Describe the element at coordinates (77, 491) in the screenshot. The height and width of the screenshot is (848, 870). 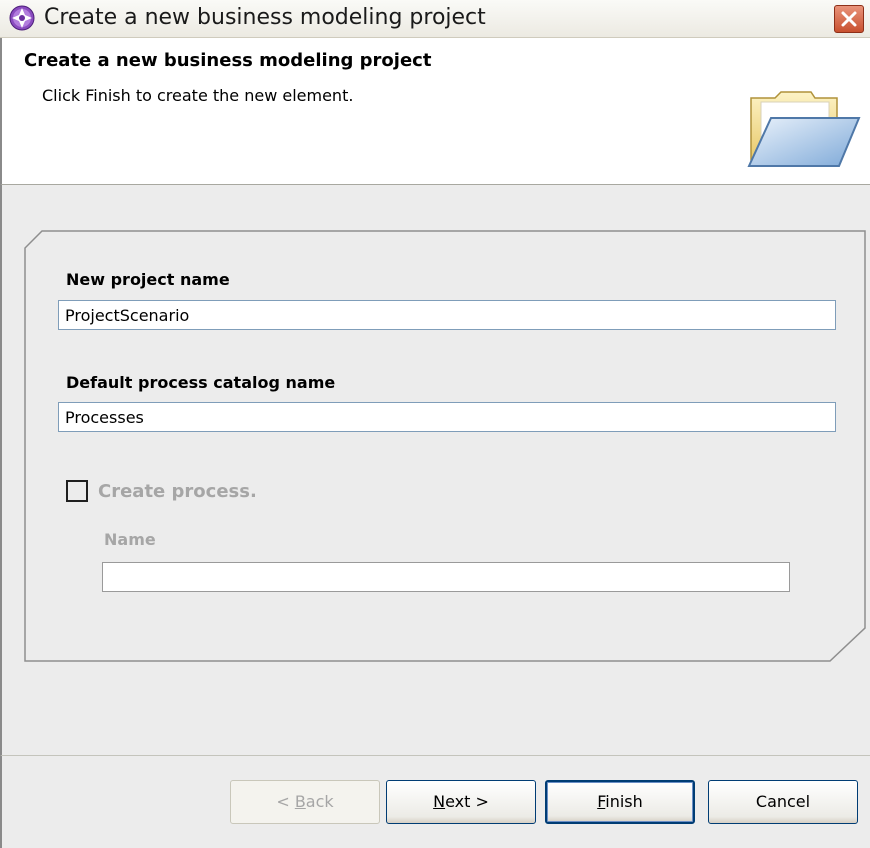
I see `create-process-checkbox` at that location.